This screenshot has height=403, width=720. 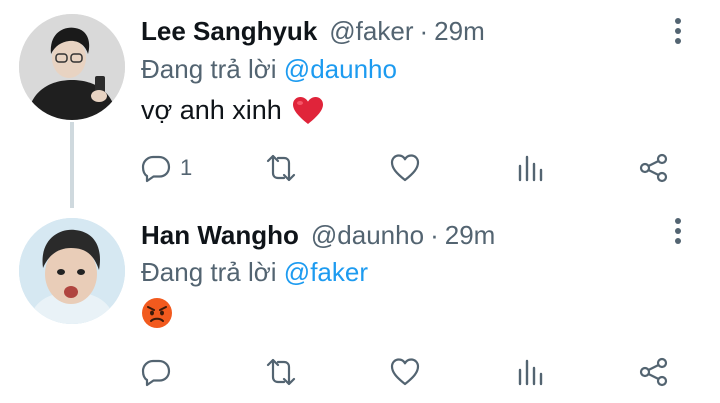 I want to click on reply-button: 1, so click(x=166, y=168).